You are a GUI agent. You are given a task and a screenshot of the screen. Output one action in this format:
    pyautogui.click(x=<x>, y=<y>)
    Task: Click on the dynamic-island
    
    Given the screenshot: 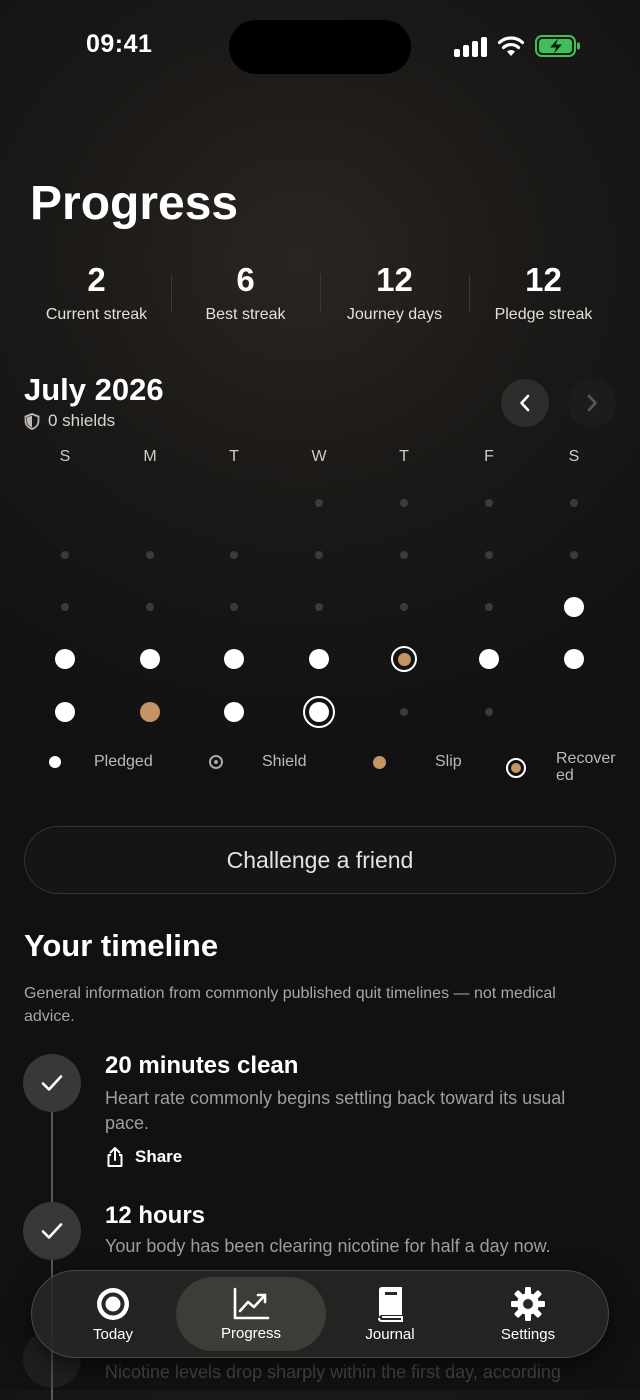 What is the action you would take?
    pyautogui.click(x=320, y=47)
    